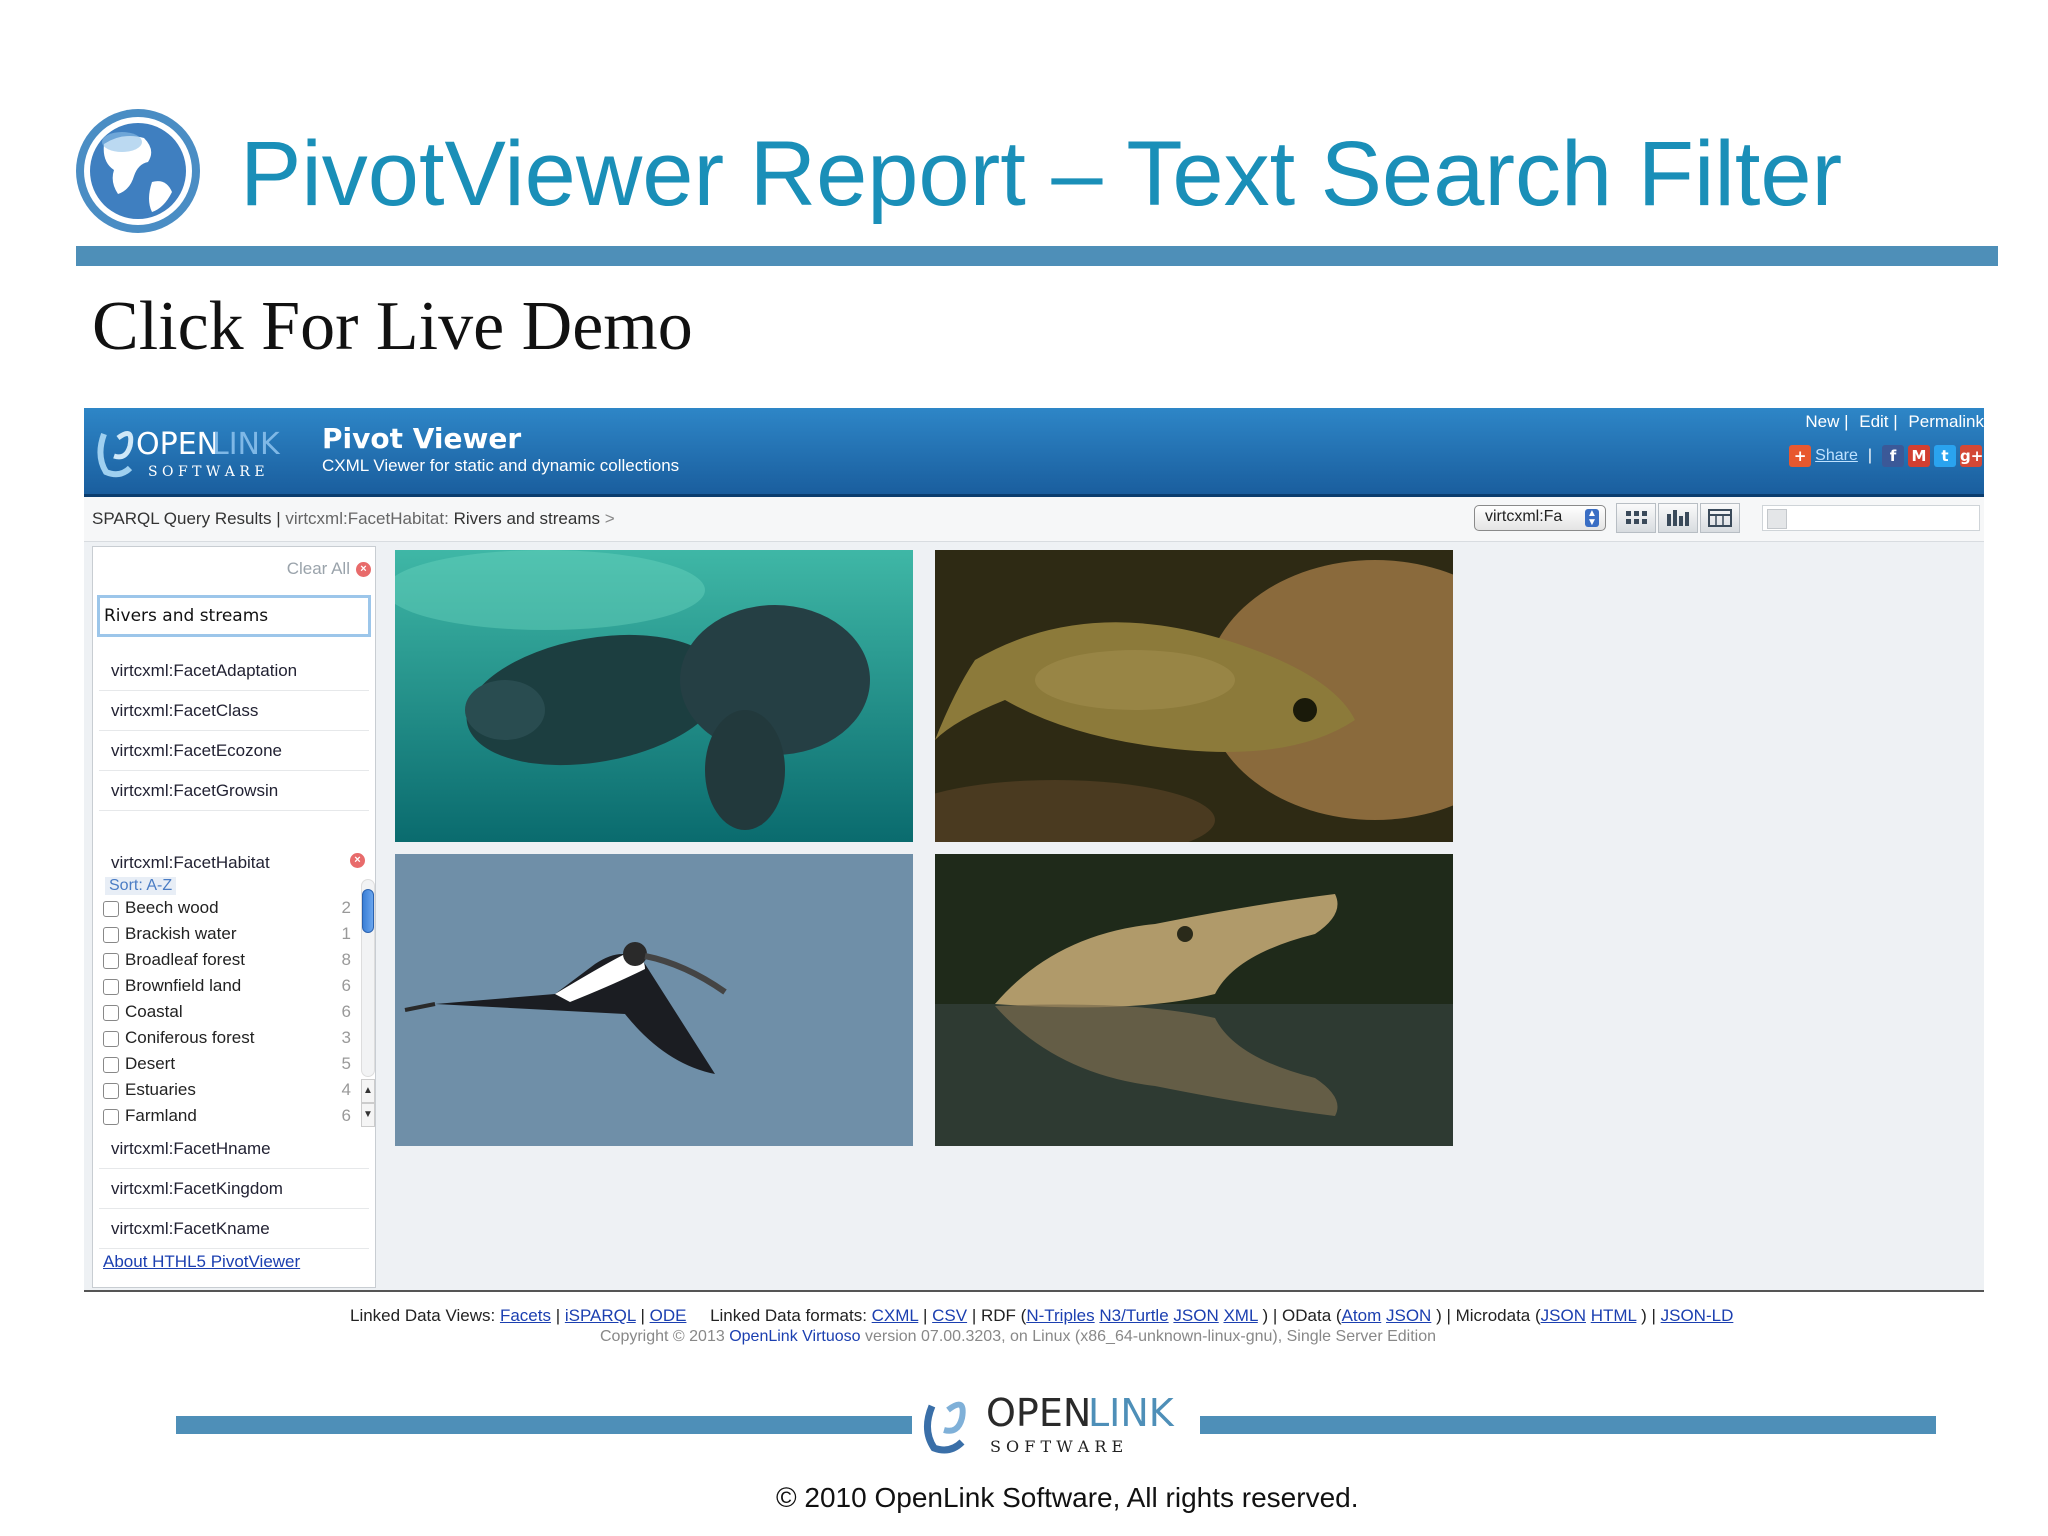 The image size is (2048, 1536). I want to click on scroll-thumb, so click(368, 911).